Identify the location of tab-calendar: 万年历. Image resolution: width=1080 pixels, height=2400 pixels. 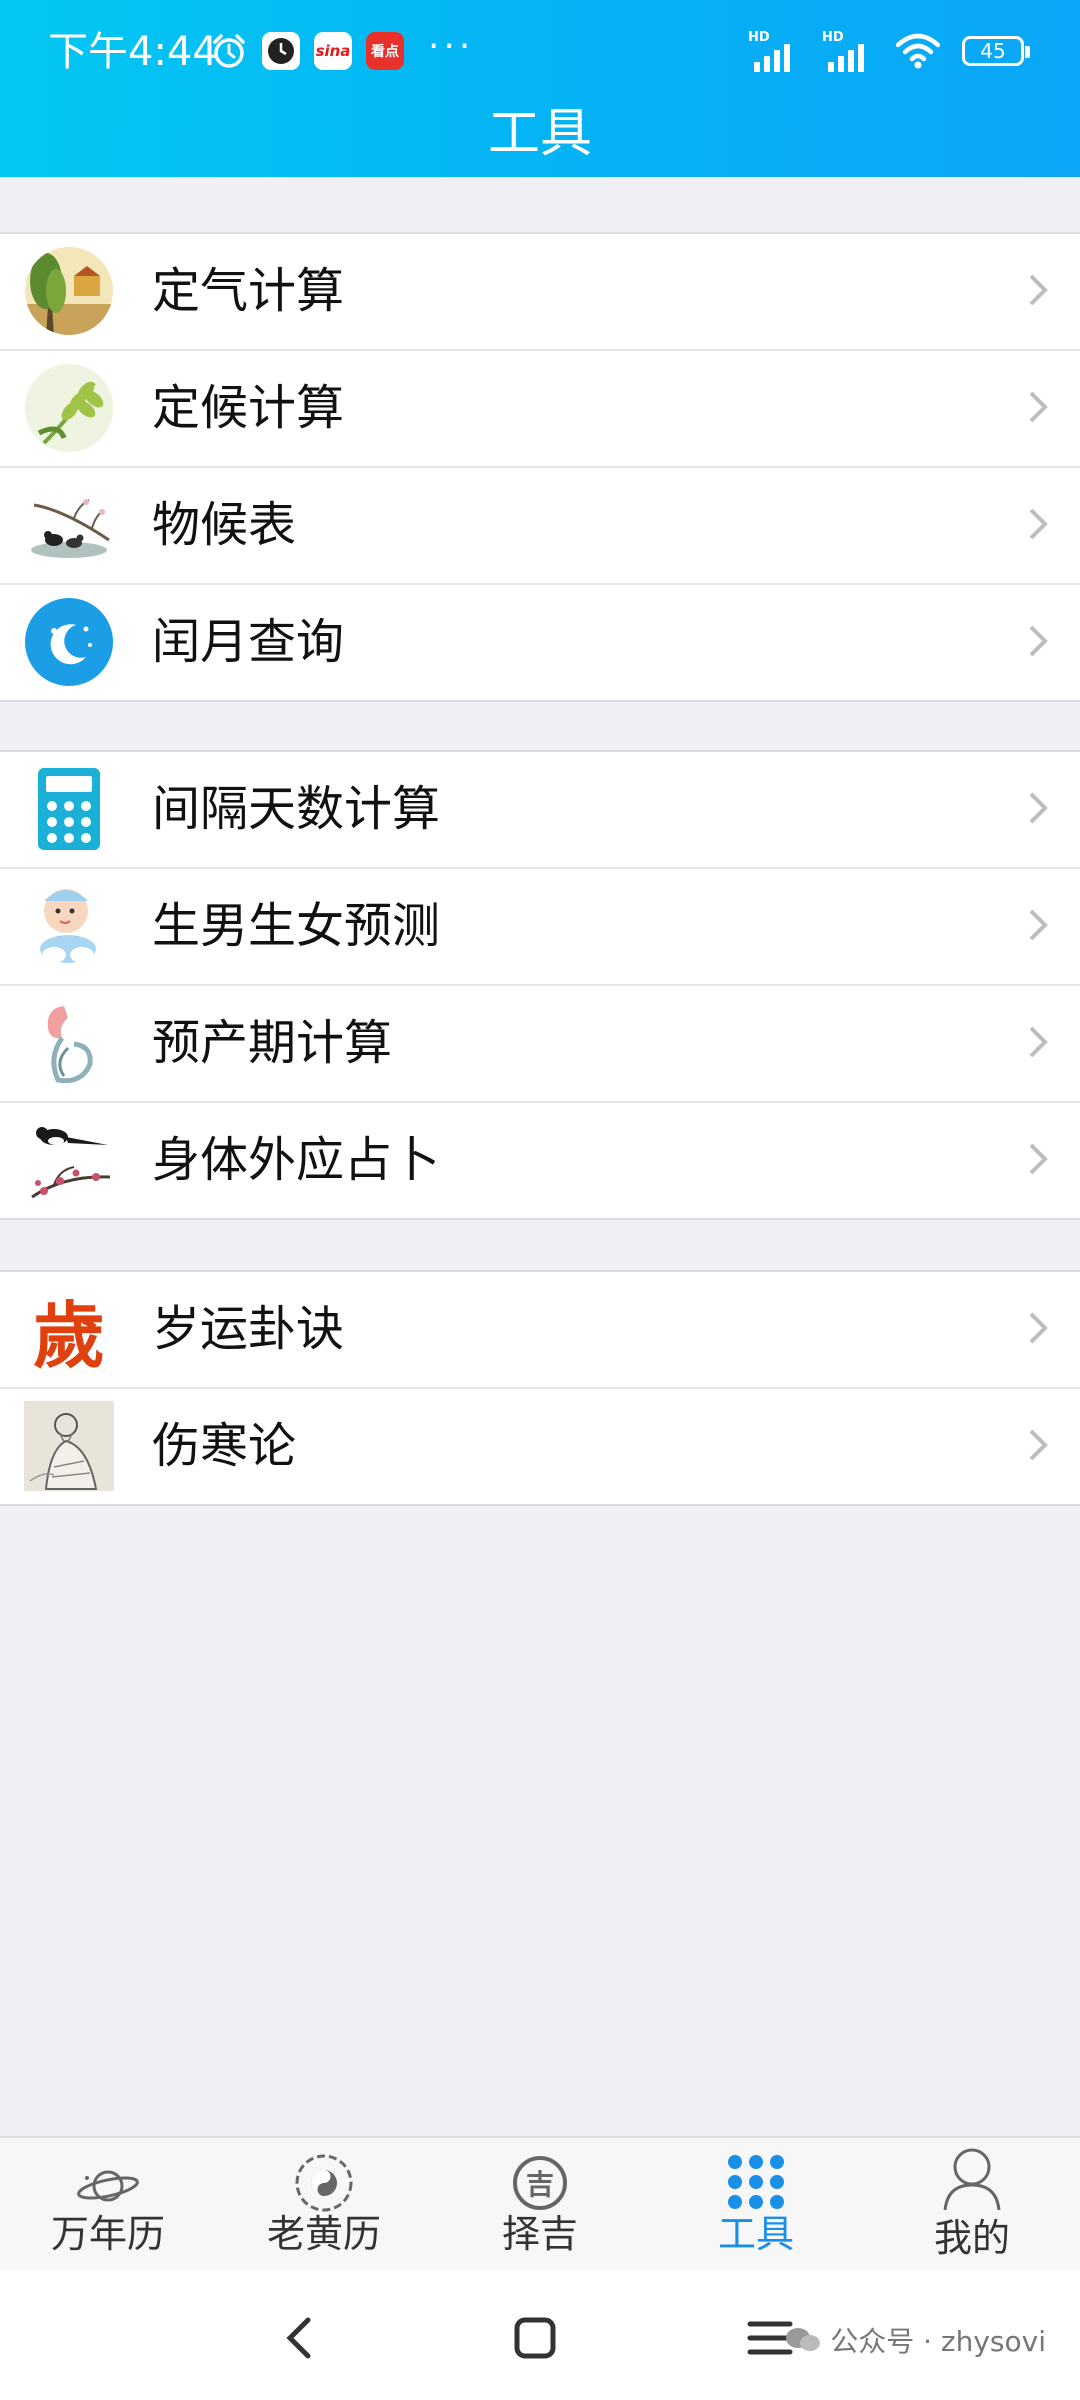
(108, 2205).